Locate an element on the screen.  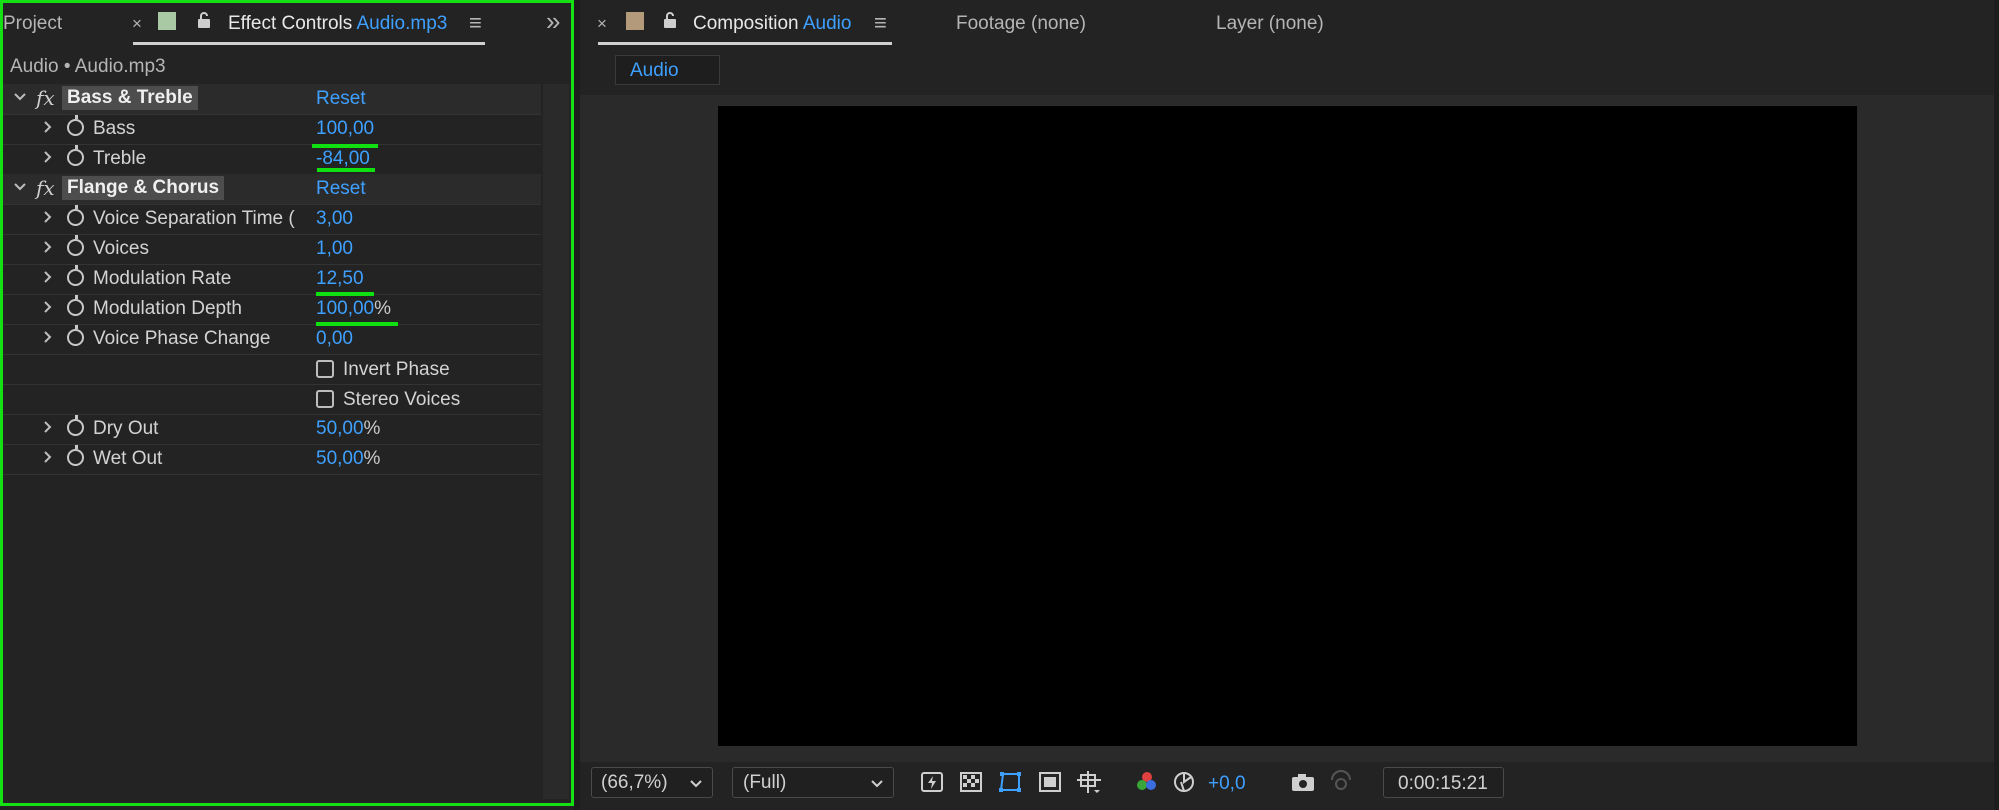
breadcrumb: Audio • Audio.mp3 is located at coordinates (88, 66).